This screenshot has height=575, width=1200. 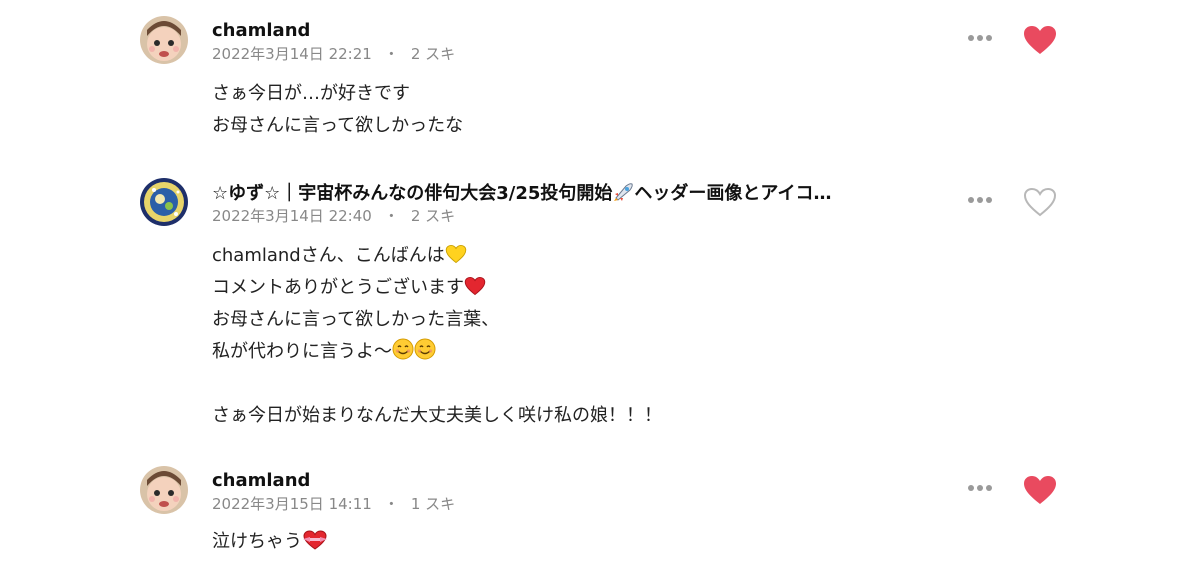 What do you see at coordinates (1040, 202) in the screenshot?
I see `heart-outline-icon` at bounding box center [1040, 202].